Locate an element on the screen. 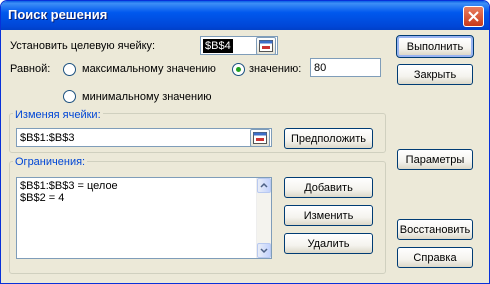 This screenshot has height=284, width=490. reset-all-button: Восстановить is located at coordinates (435, 229).